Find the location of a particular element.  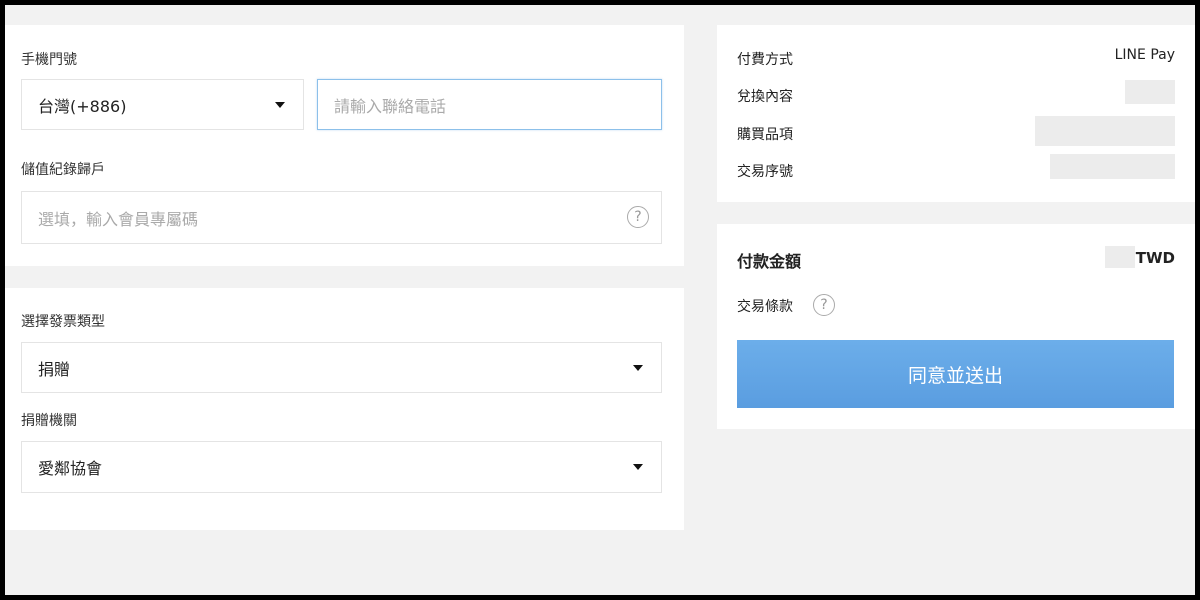

member-code-placeholder: 選填，輸入會員專屬碼 is located at coordinates (118, 219).